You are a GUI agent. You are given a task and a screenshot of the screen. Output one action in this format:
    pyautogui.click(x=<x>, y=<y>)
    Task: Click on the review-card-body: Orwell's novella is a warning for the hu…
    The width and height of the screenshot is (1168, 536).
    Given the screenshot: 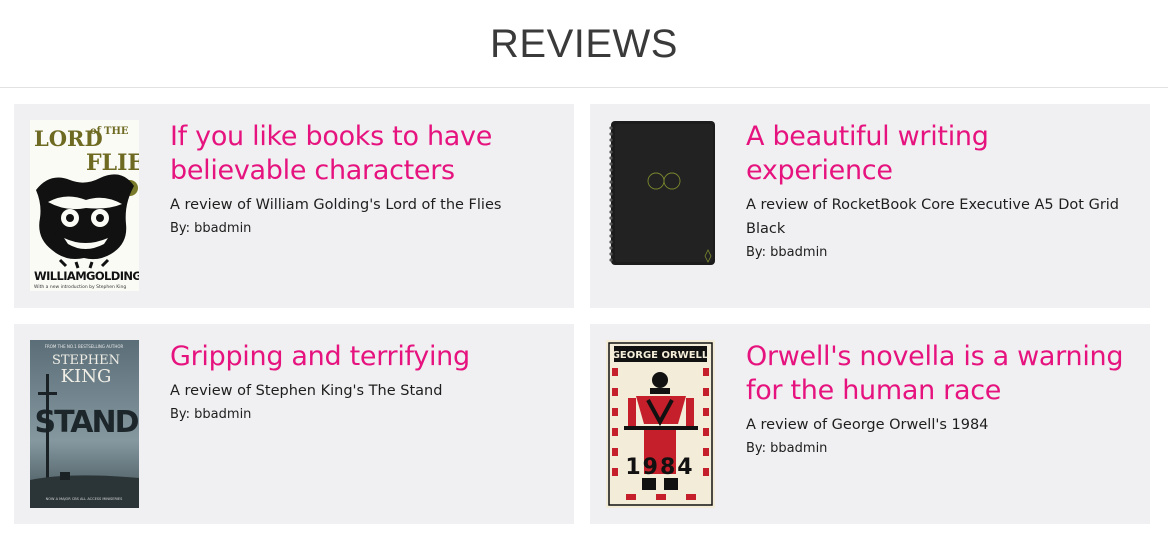 What is the action you would take?
    pyautogui.click(x=940, y=401)
    